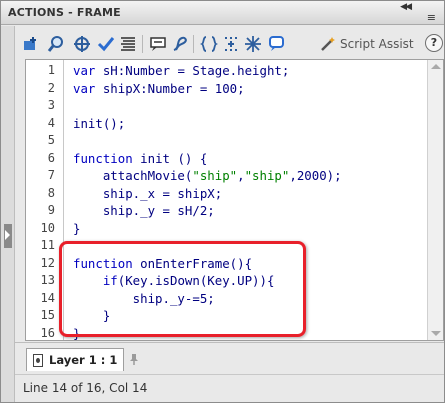 This screenshot has width=445, height=403. I want to click on collapse-panel-icon: ◀◀, so click(406, 7).